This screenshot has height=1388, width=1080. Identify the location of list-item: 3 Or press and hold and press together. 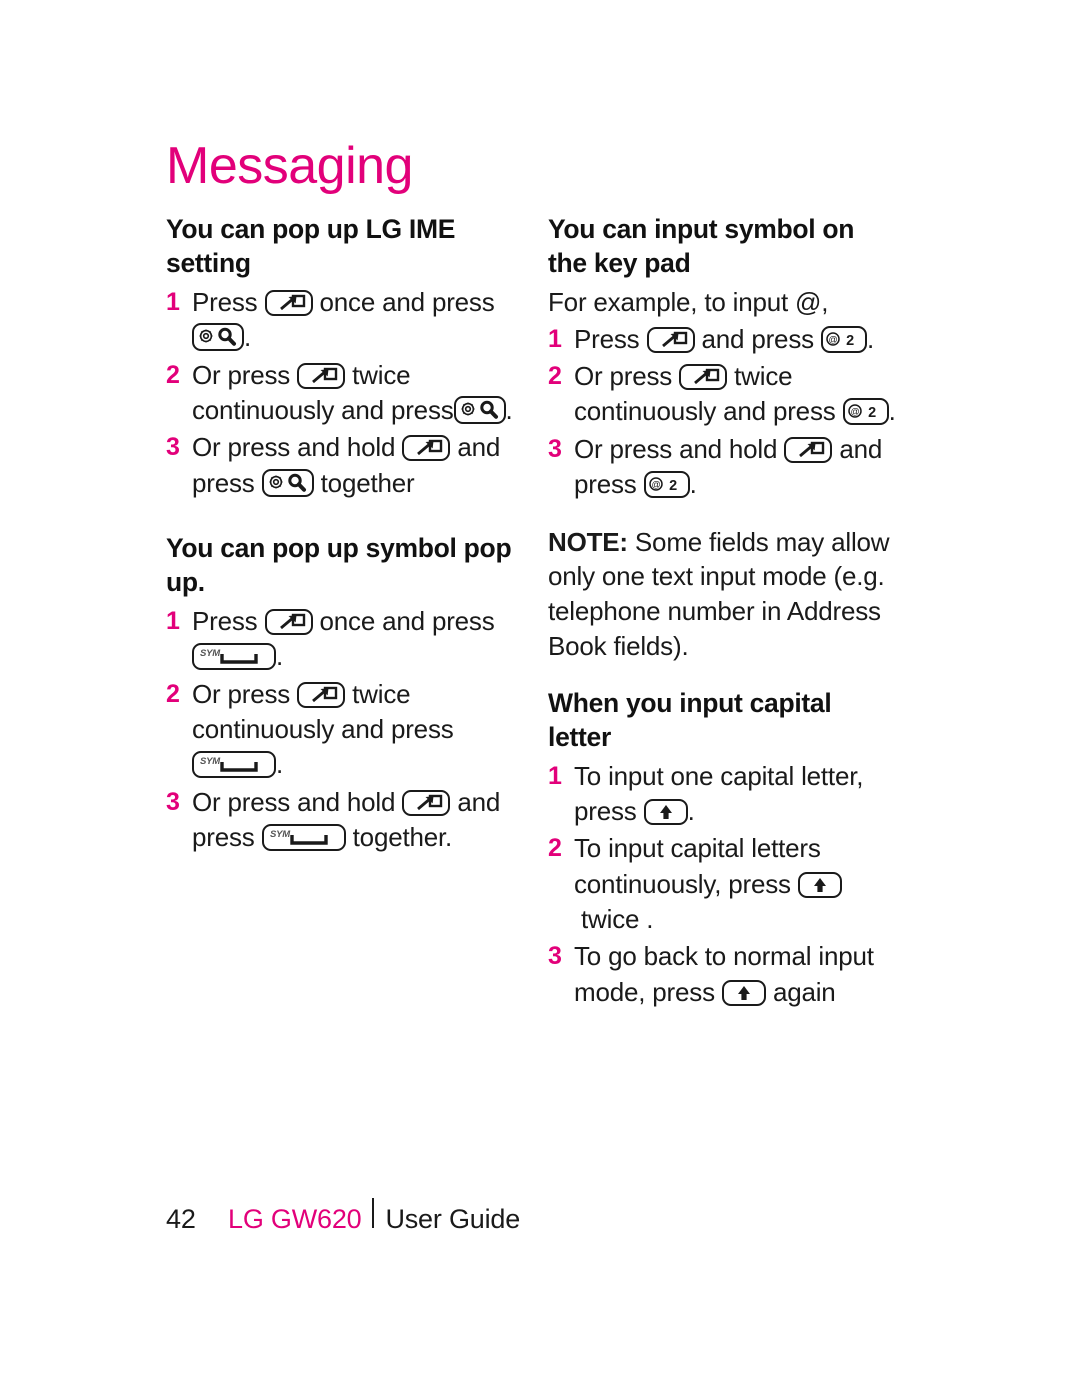
(342, 465).